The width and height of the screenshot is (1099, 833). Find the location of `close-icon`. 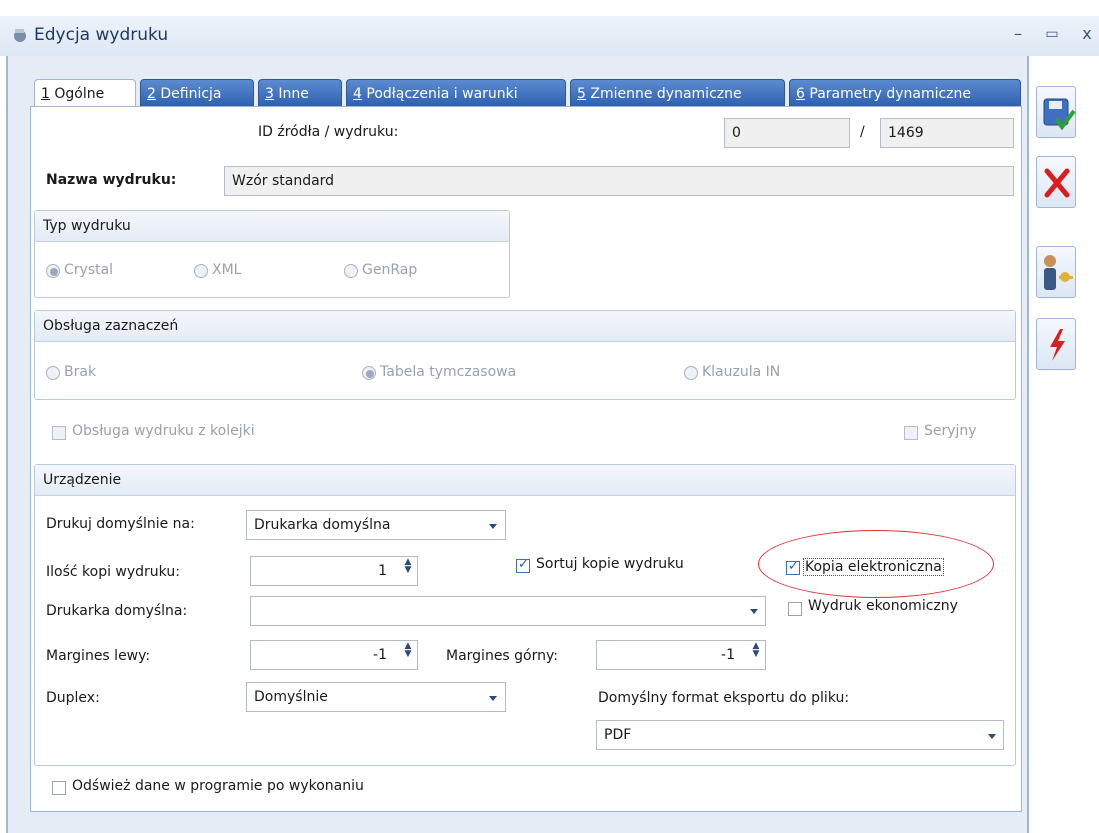

close-icon is located at coordinates (1057, 183).